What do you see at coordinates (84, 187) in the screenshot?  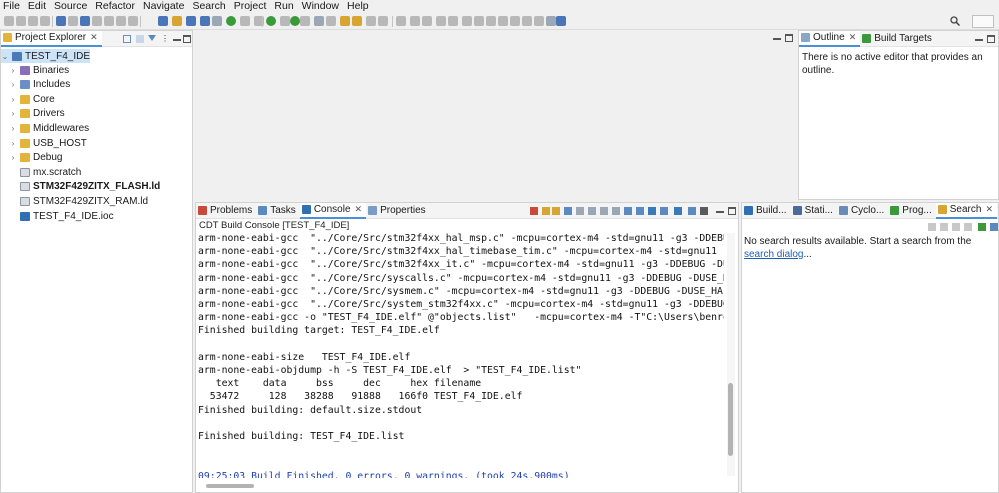 I see `tree-item-stm32f429zitx-flash-ld: STM32F429ZITX_FLASH.ld` at bounding box center [84, 187].